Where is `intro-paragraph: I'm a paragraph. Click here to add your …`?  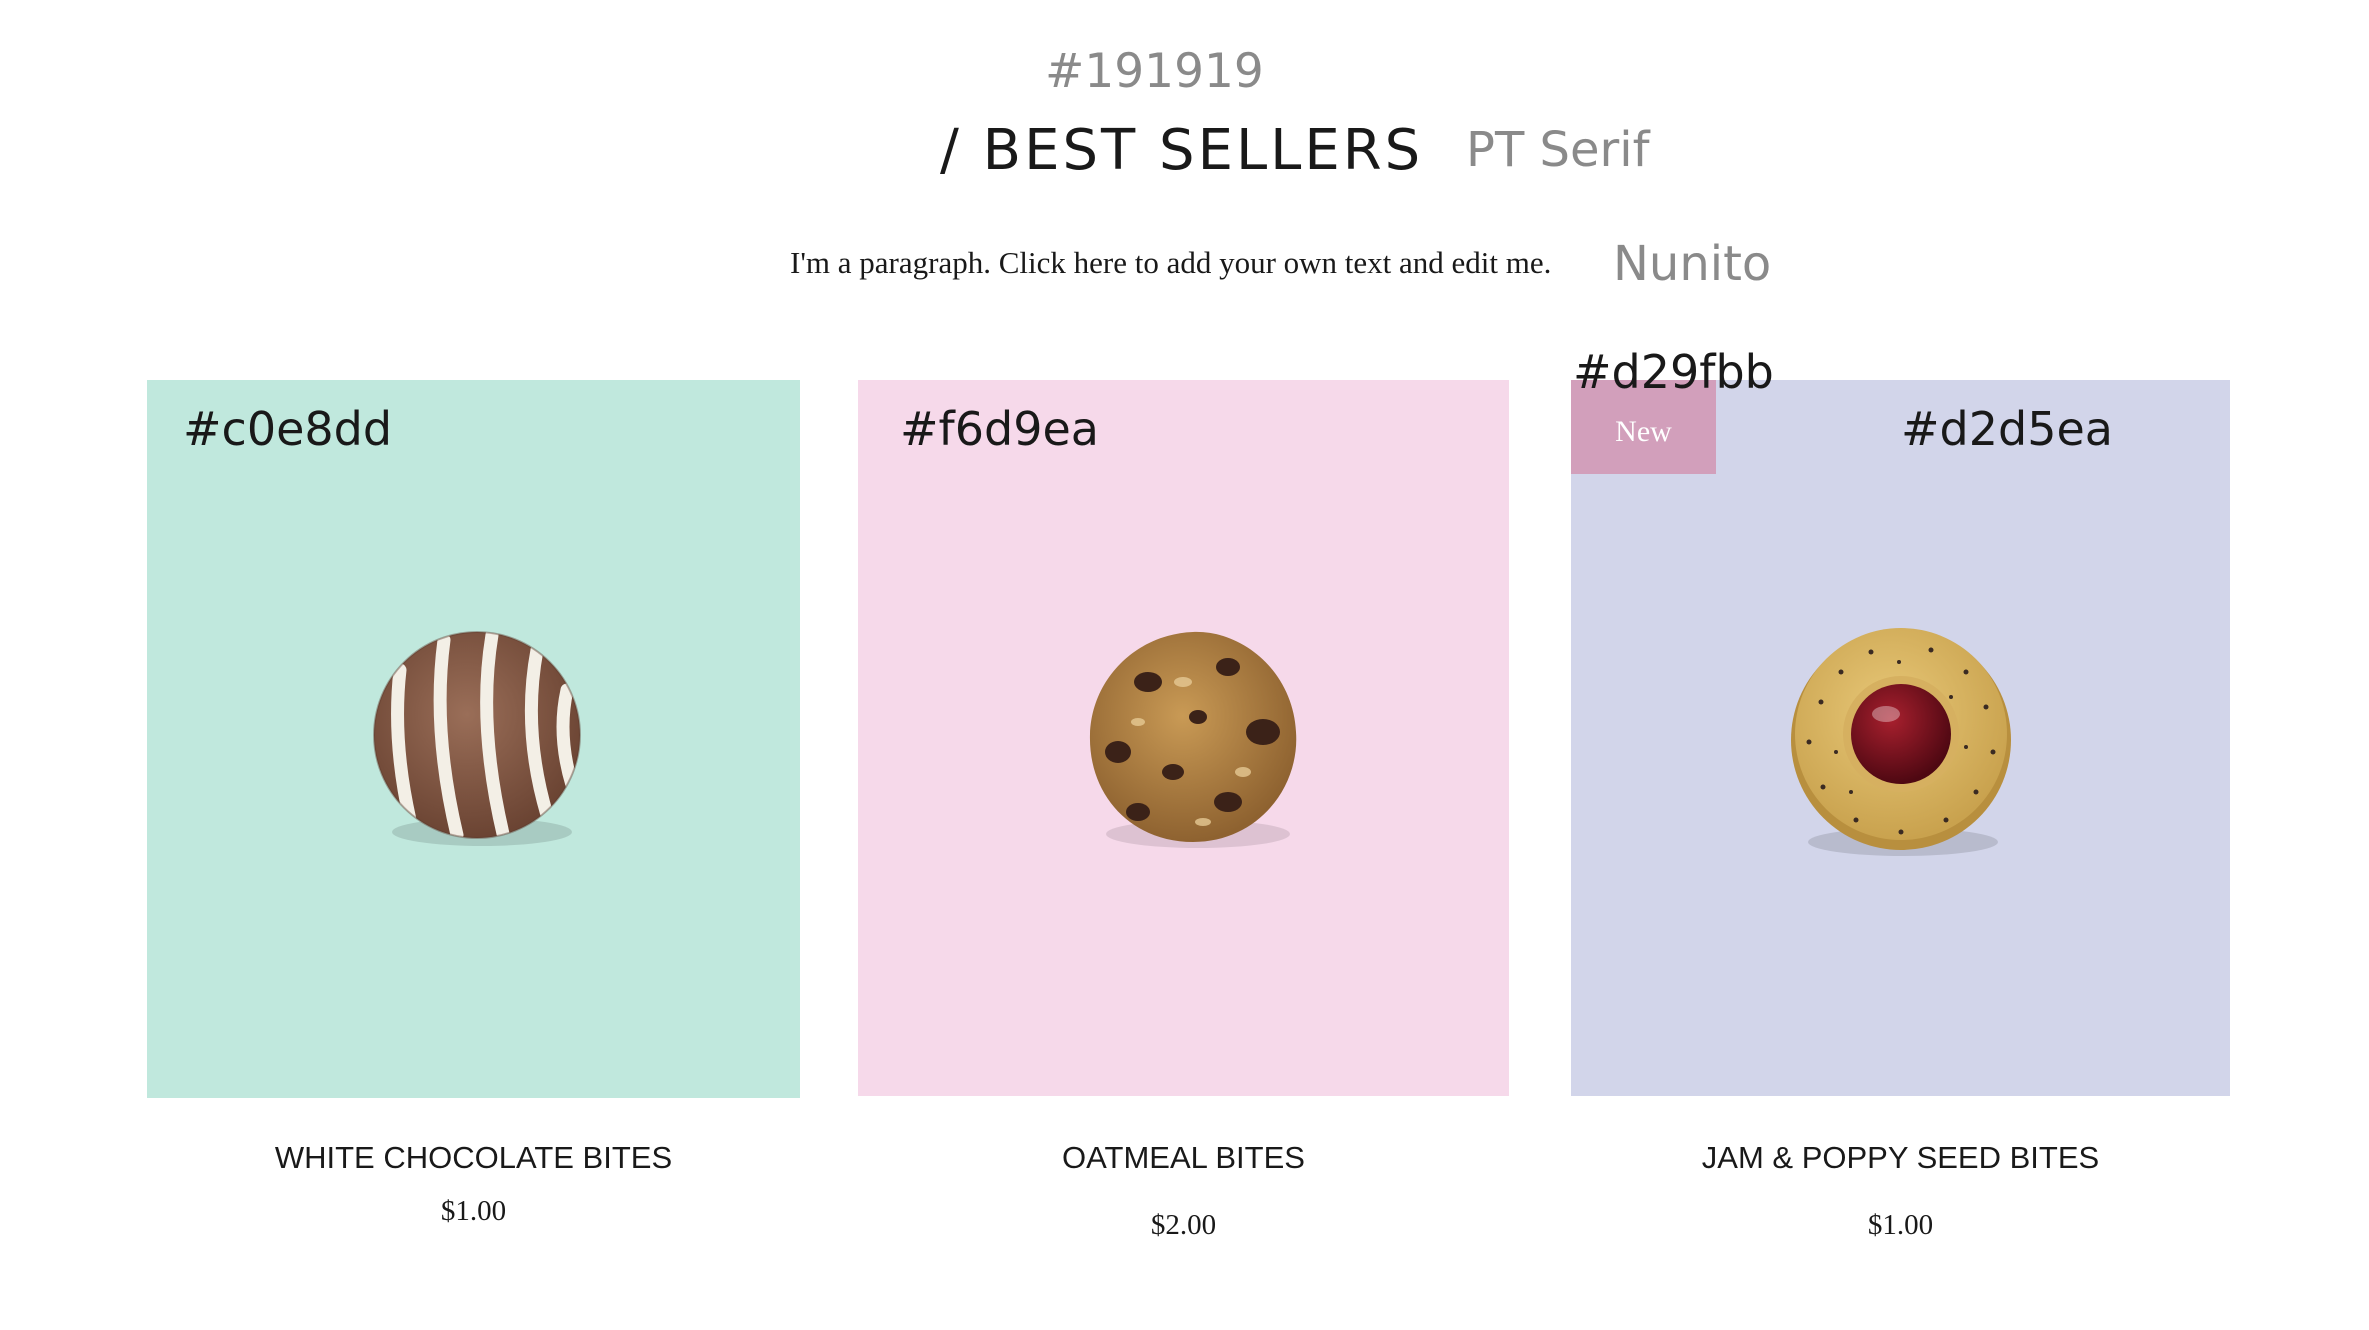 intro-paragraph: I'm a paragraph. Click here to add your … is located at coordinates (1170, 263).